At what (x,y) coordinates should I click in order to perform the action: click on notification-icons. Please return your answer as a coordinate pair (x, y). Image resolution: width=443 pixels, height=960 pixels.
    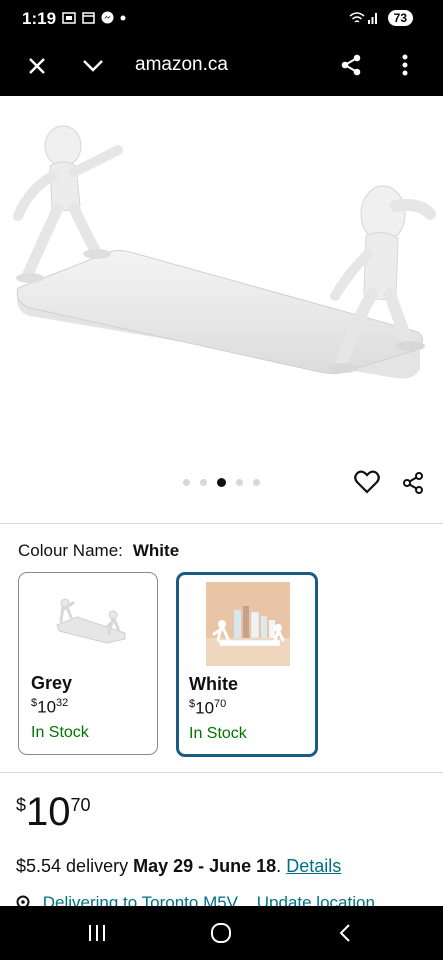
    Looking at the image, I should click on (94, 17).